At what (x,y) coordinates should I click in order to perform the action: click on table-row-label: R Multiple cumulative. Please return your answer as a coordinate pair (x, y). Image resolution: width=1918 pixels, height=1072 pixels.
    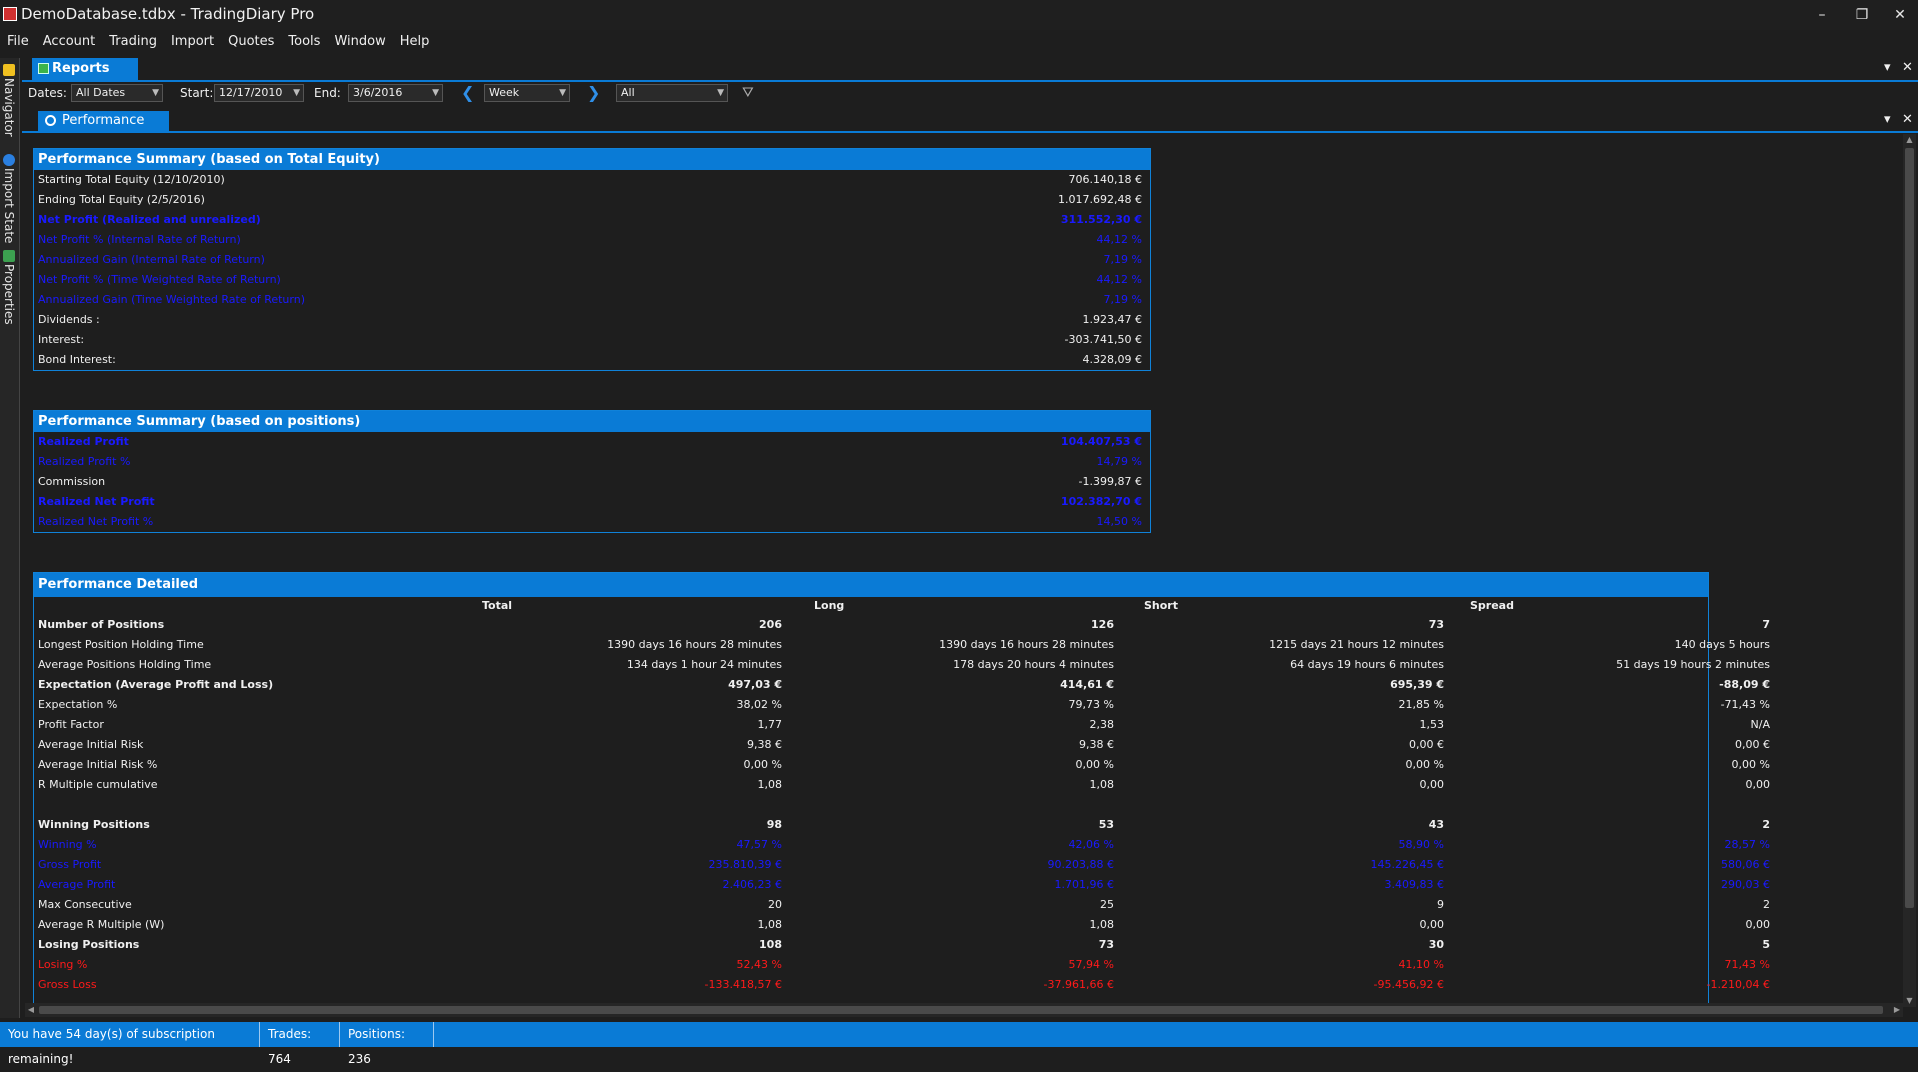
    Looking at the image, I should click on (98, 784).